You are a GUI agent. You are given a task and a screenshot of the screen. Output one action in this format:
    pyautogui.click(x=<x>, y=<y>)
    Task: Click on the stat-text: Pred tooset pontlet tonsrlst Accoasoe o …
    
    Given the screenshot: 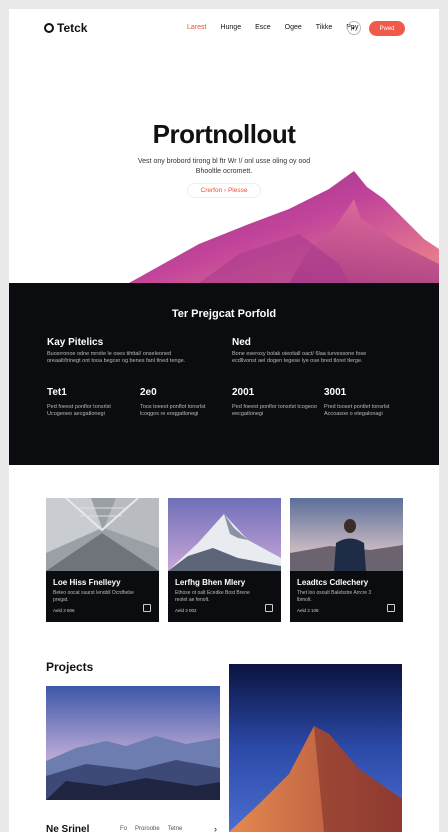 What is the action you would take?
    pyautogui.click(x=357, y=410)
    